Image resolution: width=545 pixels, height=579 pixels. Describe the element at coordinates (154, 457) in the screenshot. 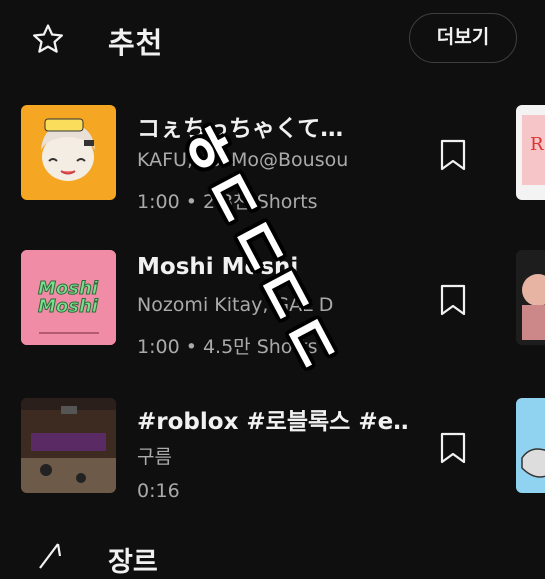

I see `item-artist: 구름` at that location.